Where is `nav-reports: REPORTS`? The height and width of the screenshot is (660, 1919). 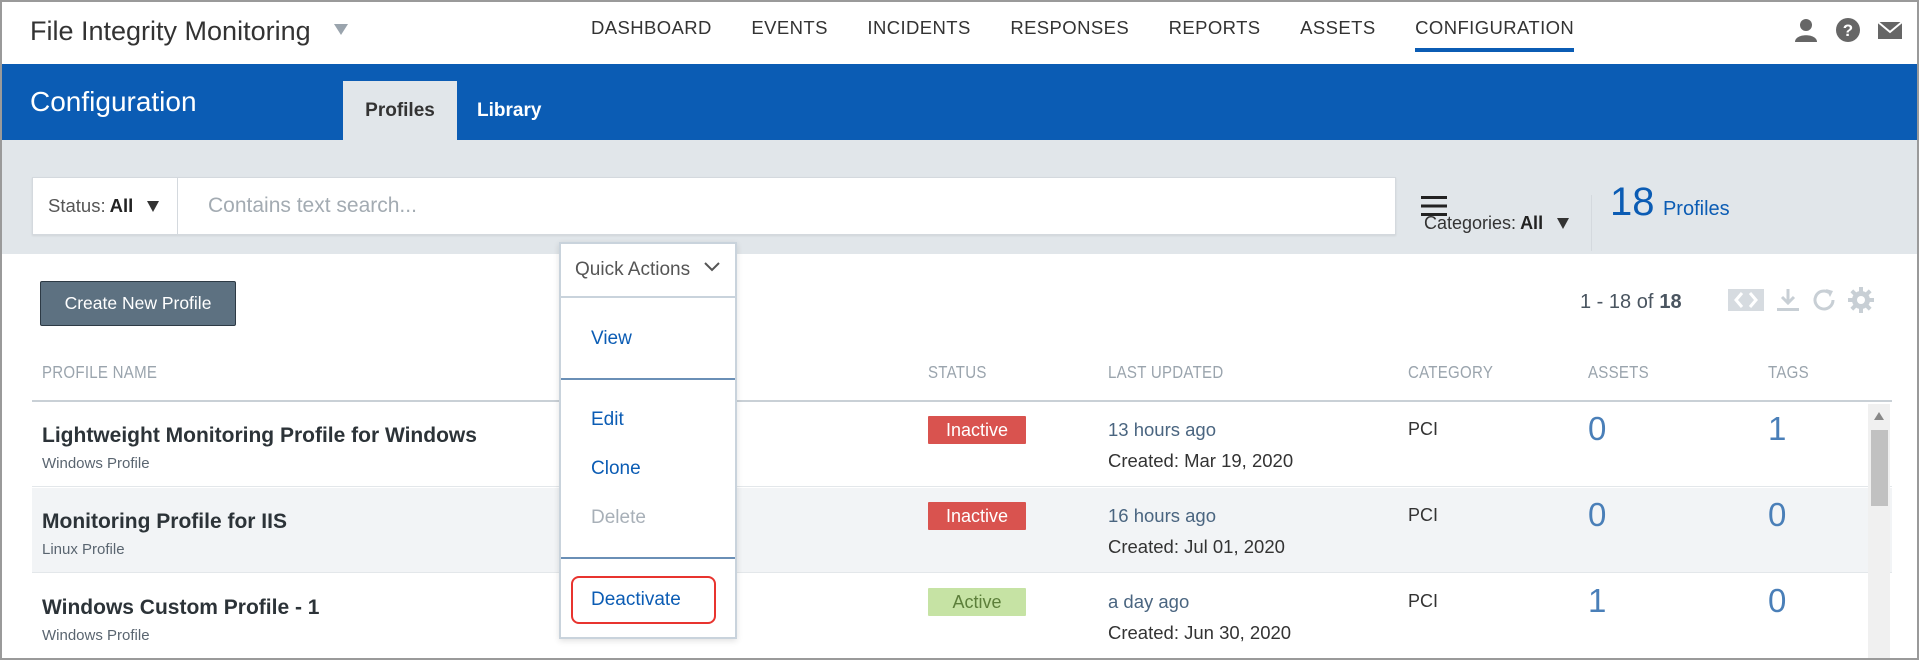
nav-reports: REPORTS is located at coordinates (1215, 35).